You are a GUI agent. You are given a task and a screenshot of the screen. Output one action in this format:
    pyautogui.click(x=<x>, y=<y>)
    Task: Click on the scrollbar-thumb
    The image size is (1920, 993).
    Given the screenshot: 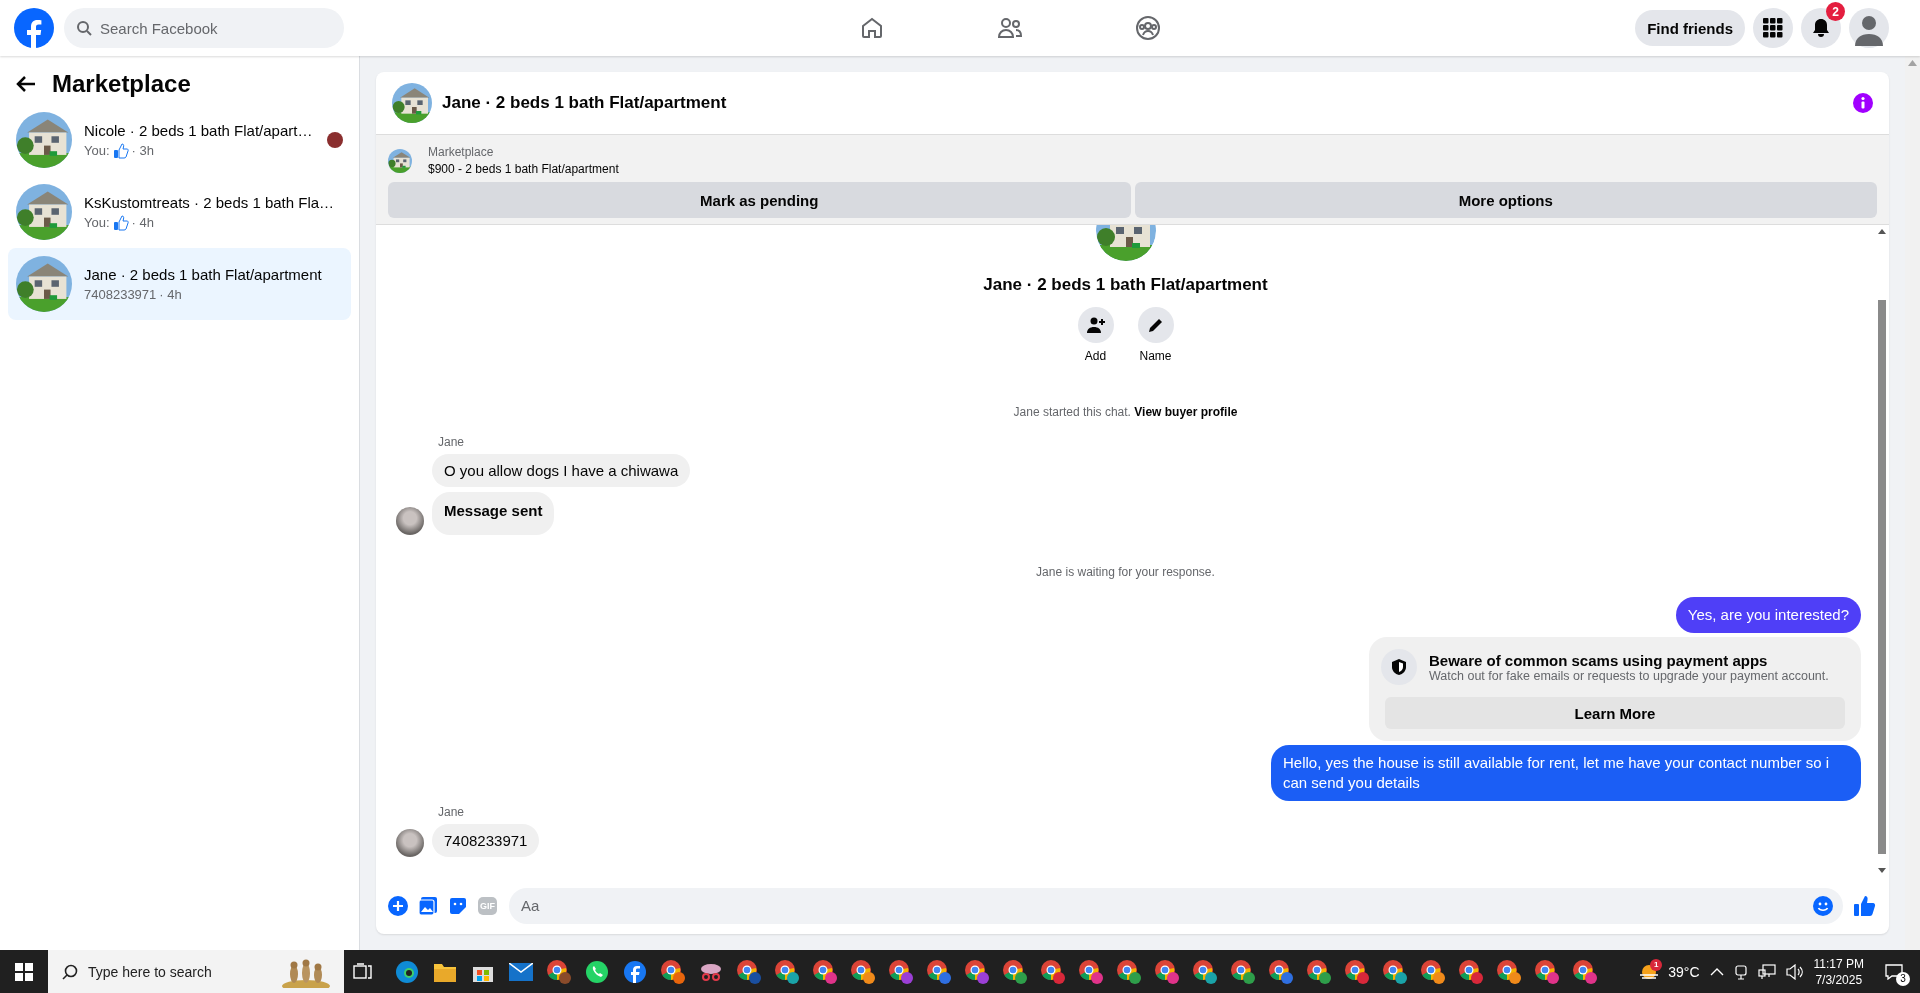 What is the action you would take?
    pyautogui.click(x=1882, y=577)
    